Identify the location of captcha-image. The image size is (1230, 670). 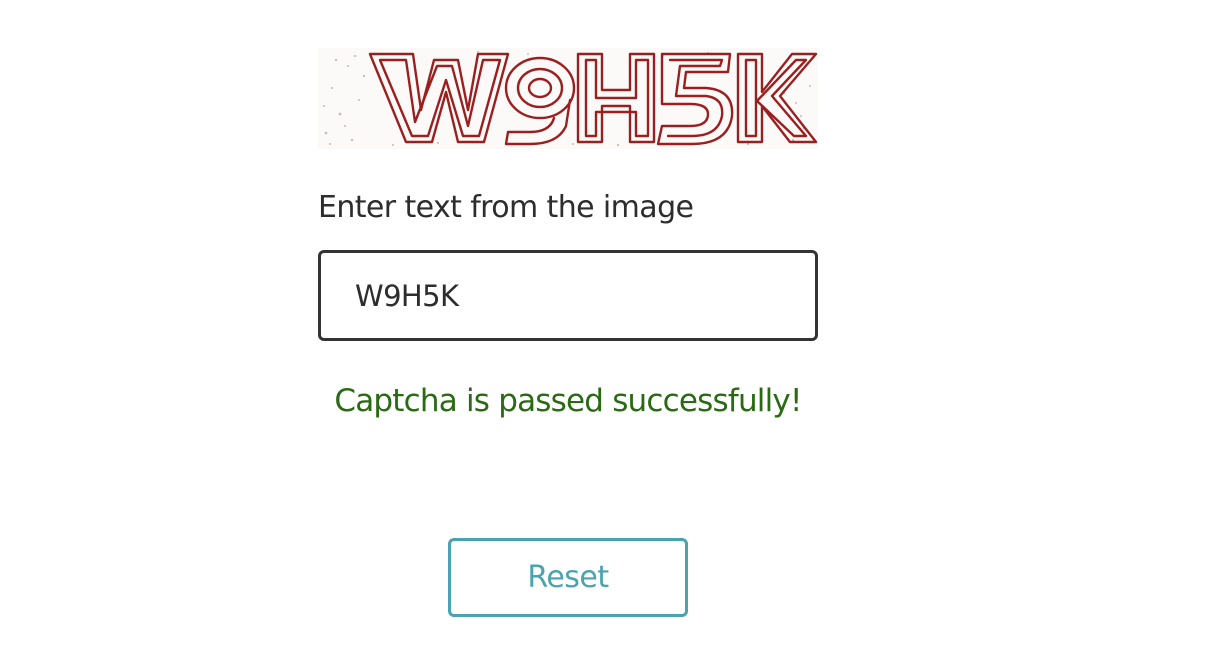
(568, 98).